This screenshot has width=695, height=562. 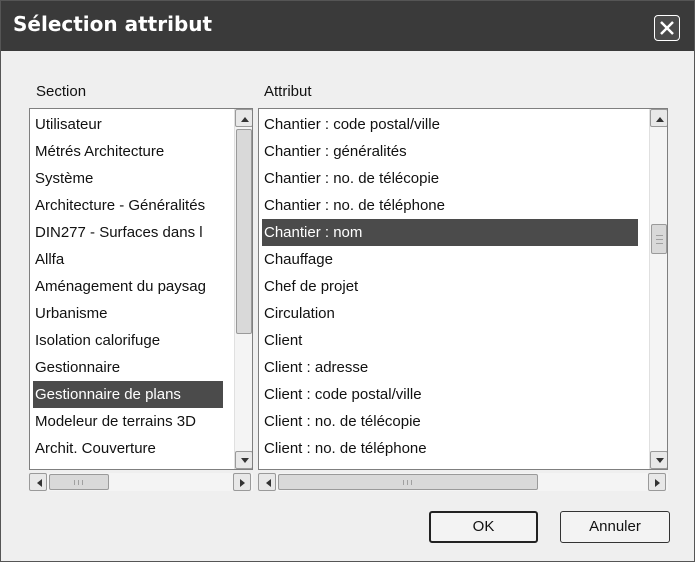 What do you see at coordinates (450, 421) in the screenshot?
I see `attribut-list-item: Client : no. de télécopie` at bounding box center [450, 421].